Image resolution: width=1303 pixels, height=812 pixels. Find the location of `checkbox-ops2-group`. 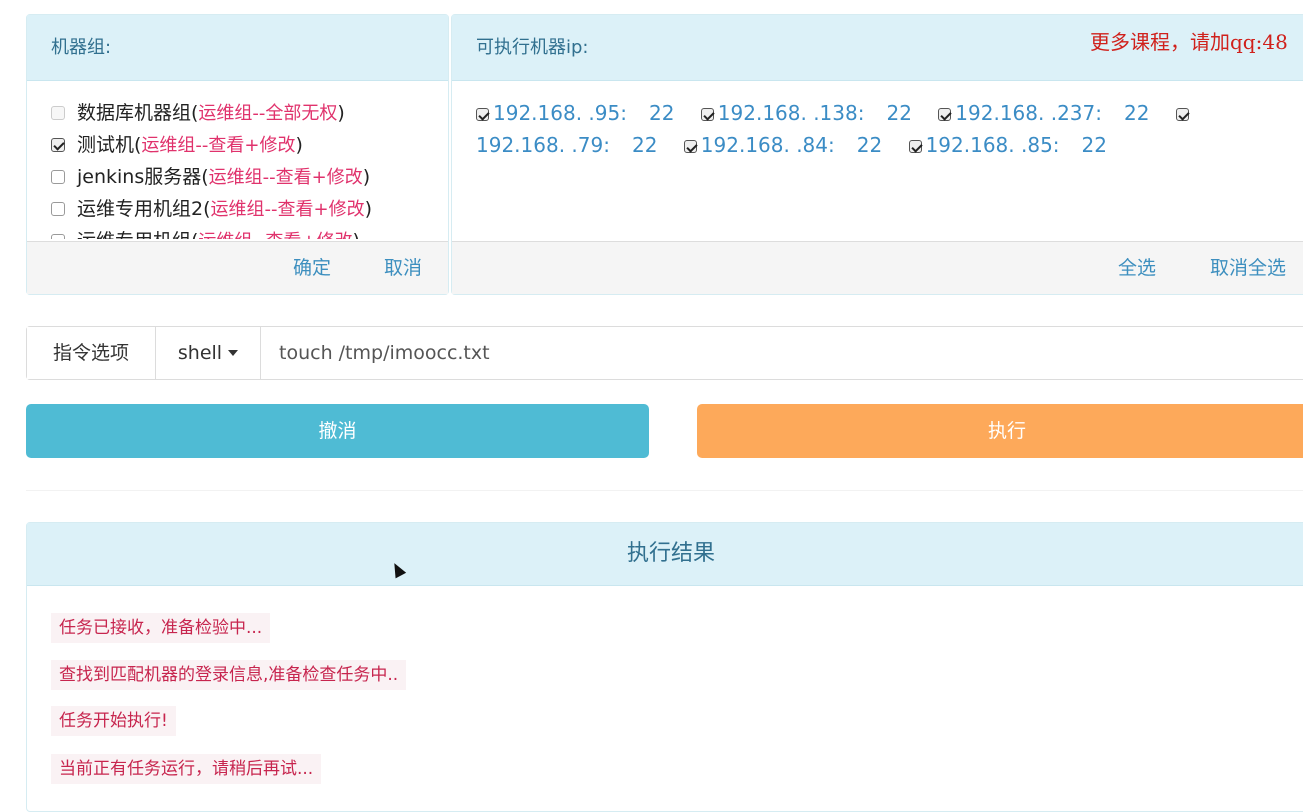

checkbox-ops2-group is located at coordinates (58, 209).